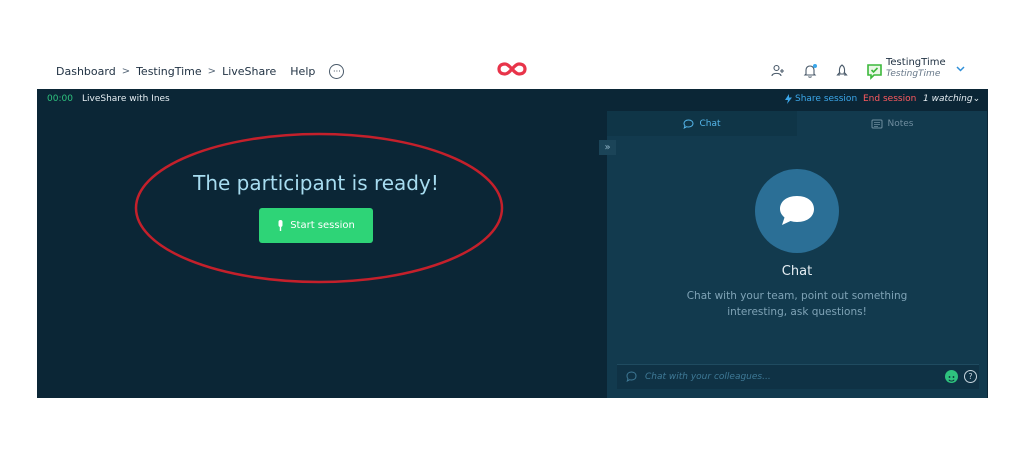 The height and width of the screenshot is (461, 1024). What do you see at coordinates (916, 62) in the screenshot?
I see `user-name: TestingTime` at bounding box center [916, 62].